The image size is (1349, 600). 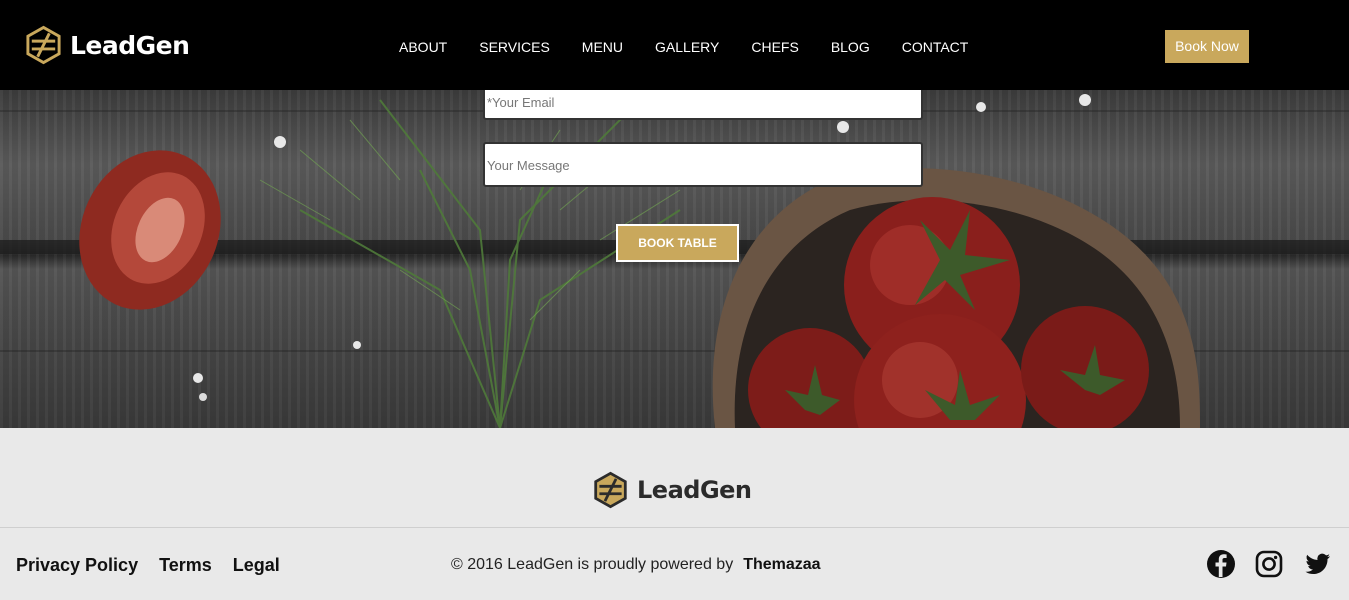 What do you see at coordinates (687, 47) in the screenshot?
I see `nav-gallery: GALLERY` at bounding box center [687, 47].